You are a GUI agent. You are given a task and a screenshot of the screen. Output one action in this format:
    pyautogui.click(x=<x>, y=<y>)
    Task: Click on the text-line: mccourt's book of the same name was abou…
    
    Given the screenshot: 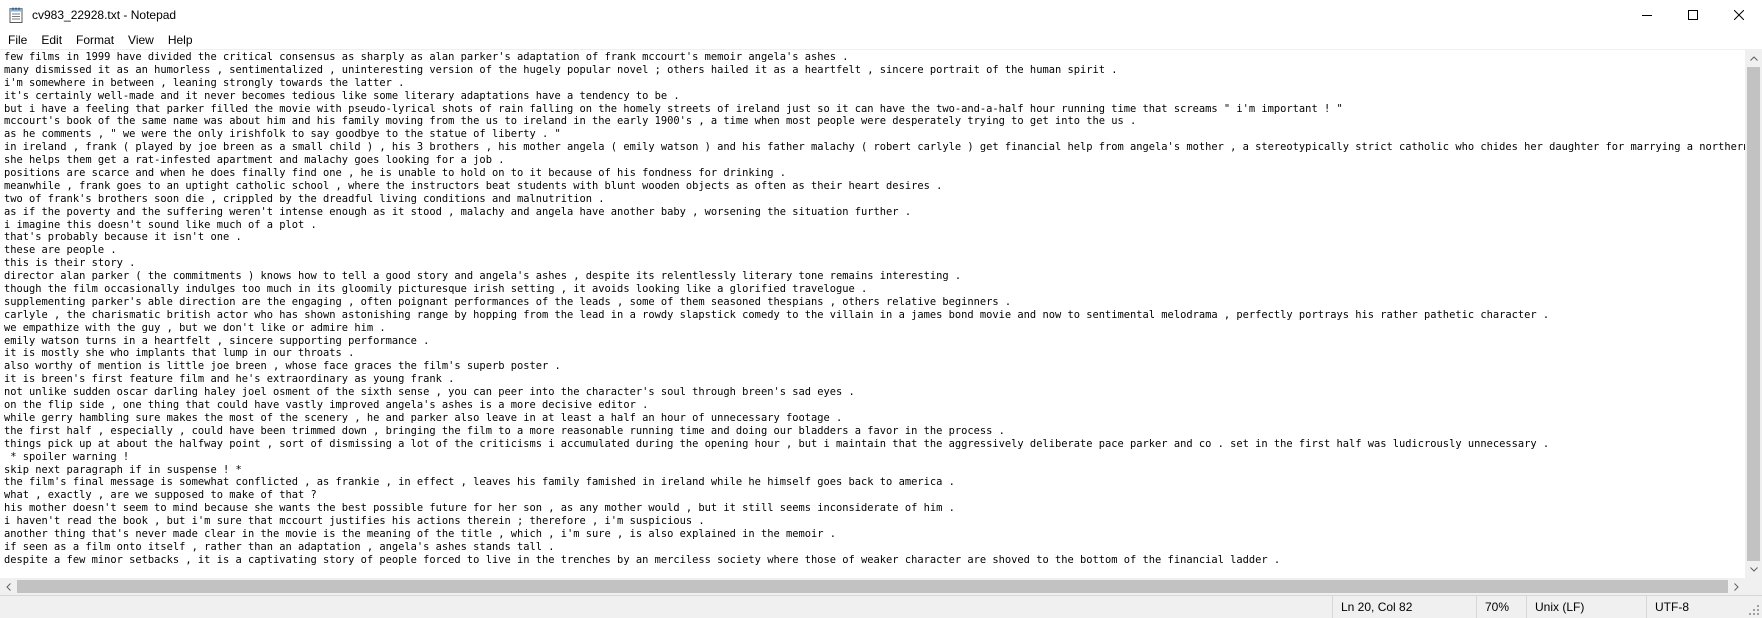 What is the action you would take?
    pyautogui.click(x=874, y=121)
    